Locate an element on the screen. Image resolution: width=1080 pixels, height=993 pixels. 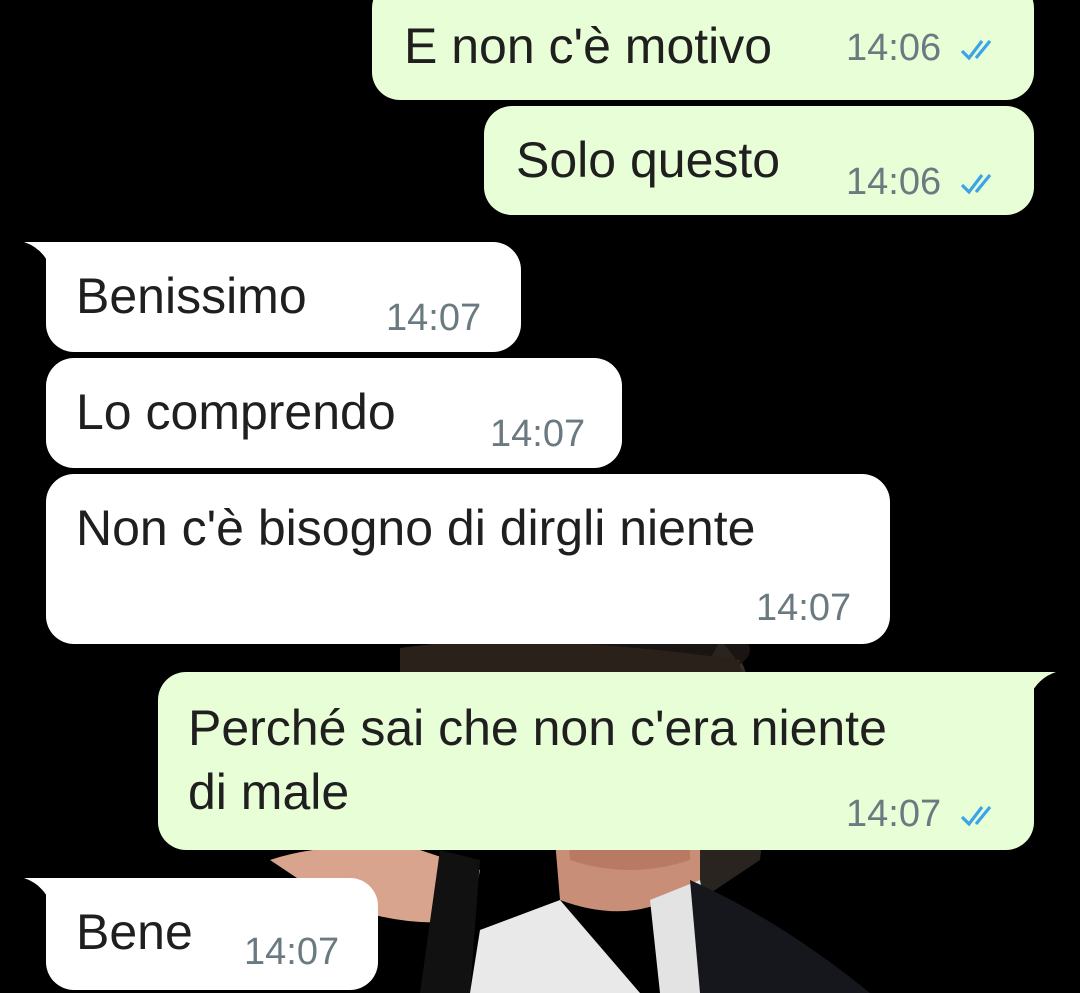
incoming-message: Lo comprendo 14:07 is located at coordinates (334, 413).